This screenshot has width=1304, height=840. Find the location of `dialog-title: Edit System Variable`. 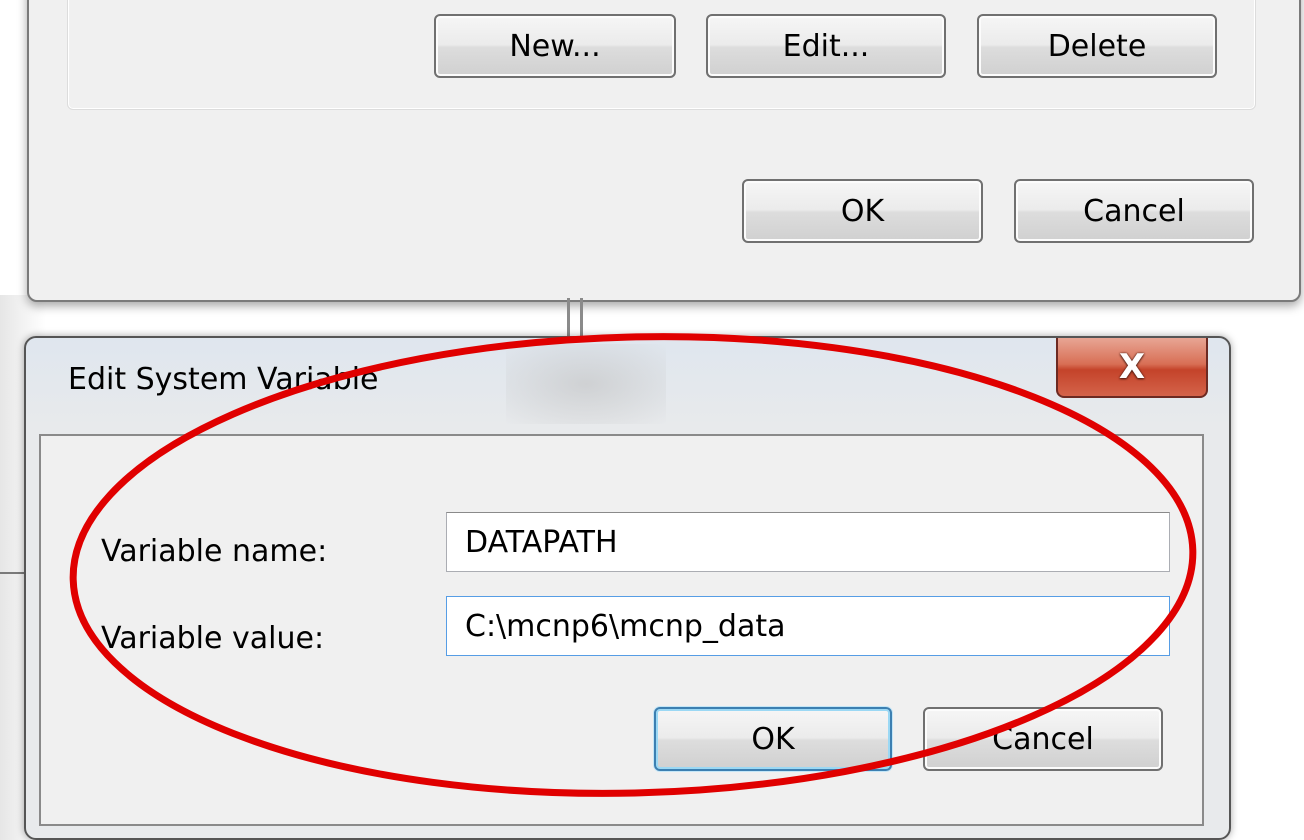

dialog-title: Edit System Variable is located at coordinates (223, 379).